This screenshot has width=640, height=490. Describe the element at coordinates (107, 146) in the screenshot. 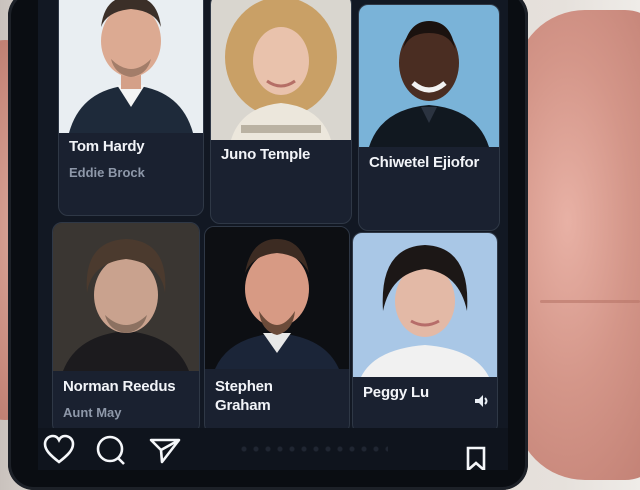

I see `cast-name: Tom Hardy` at that location.